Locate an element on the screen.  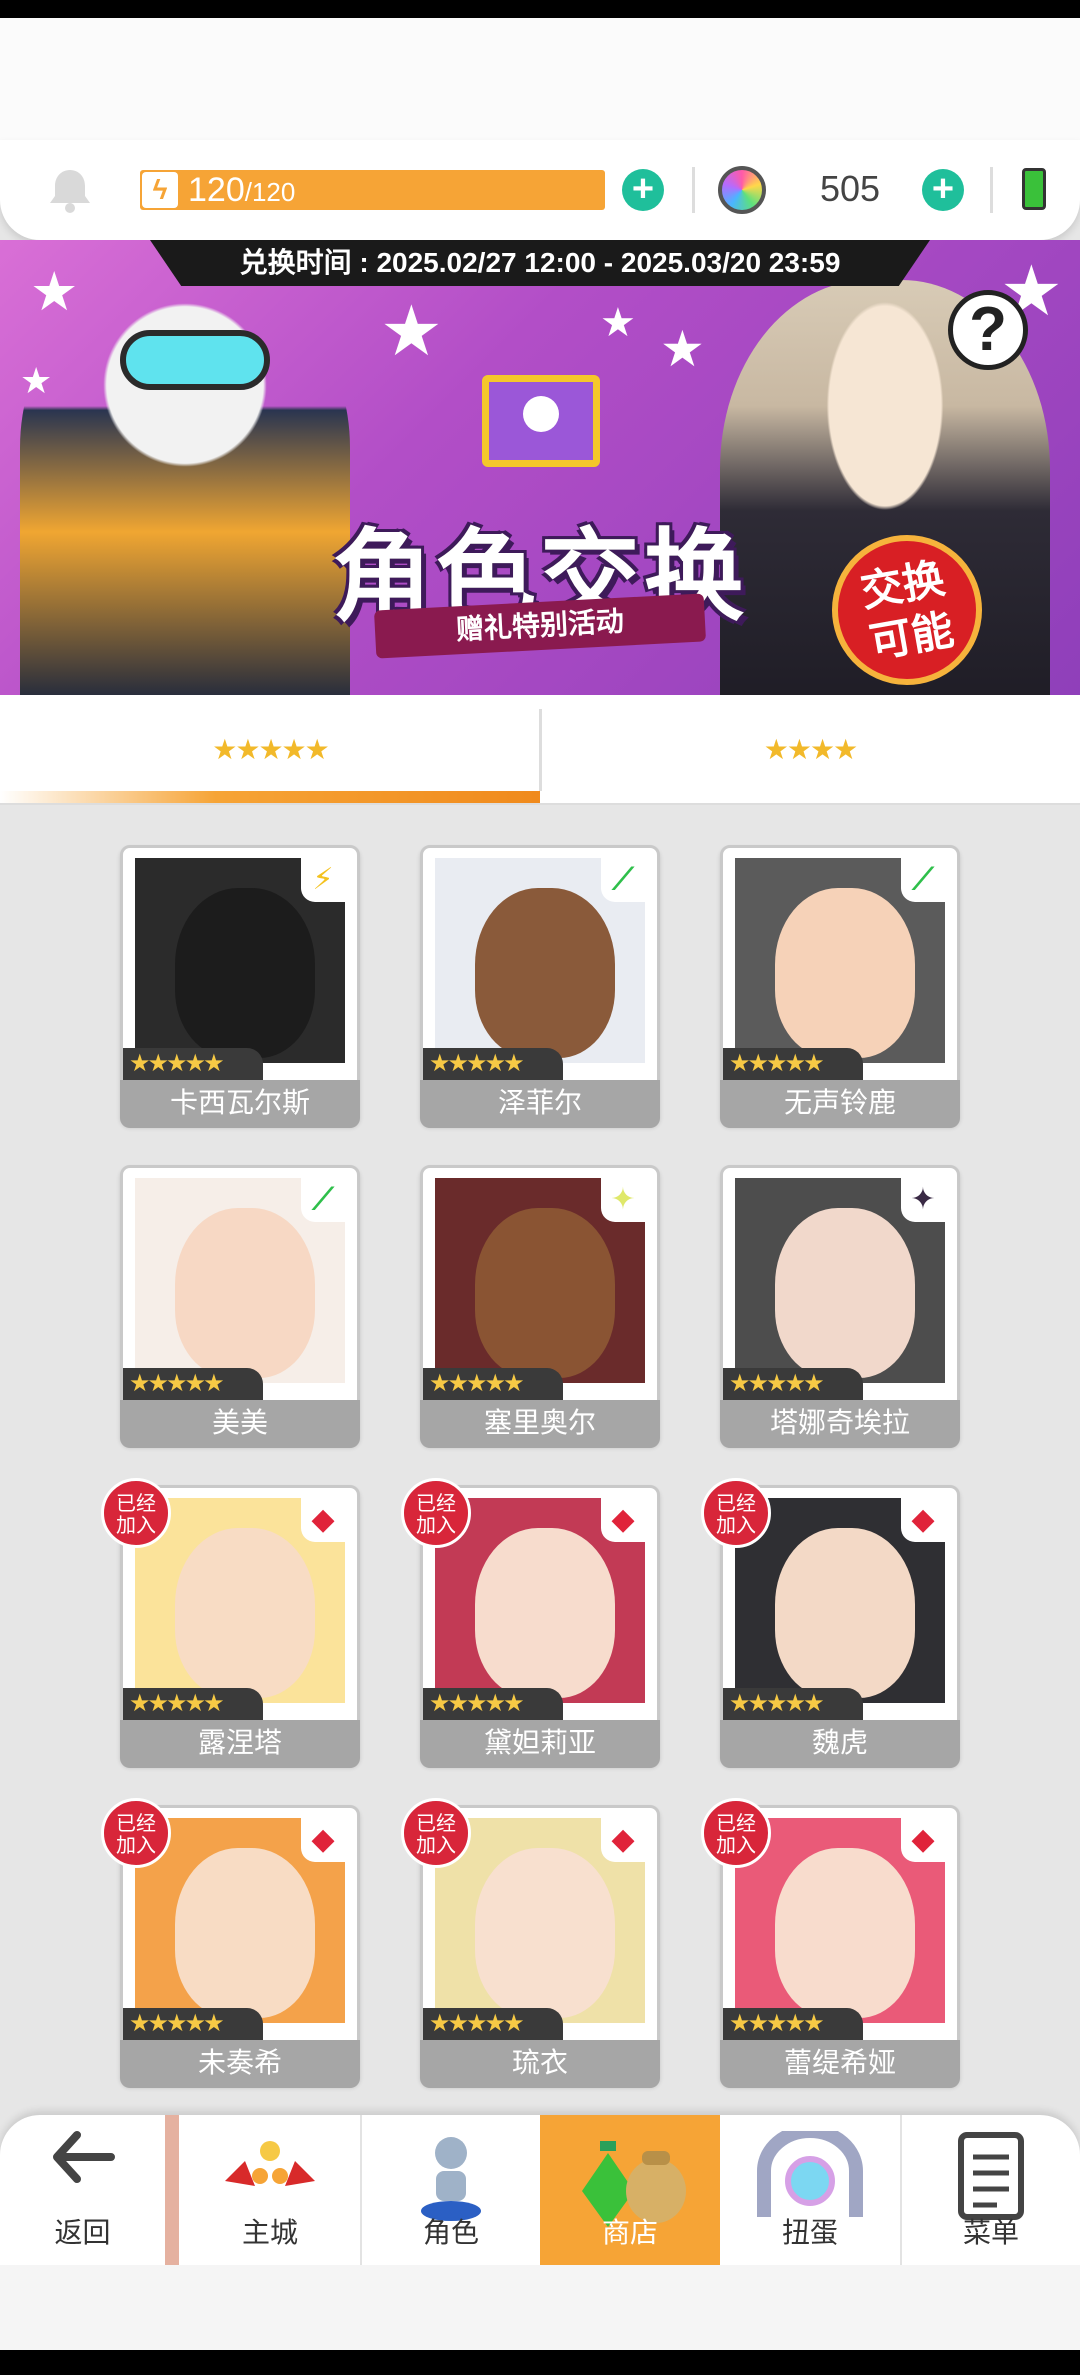
top-spacer is located at coordinates (540, 88).